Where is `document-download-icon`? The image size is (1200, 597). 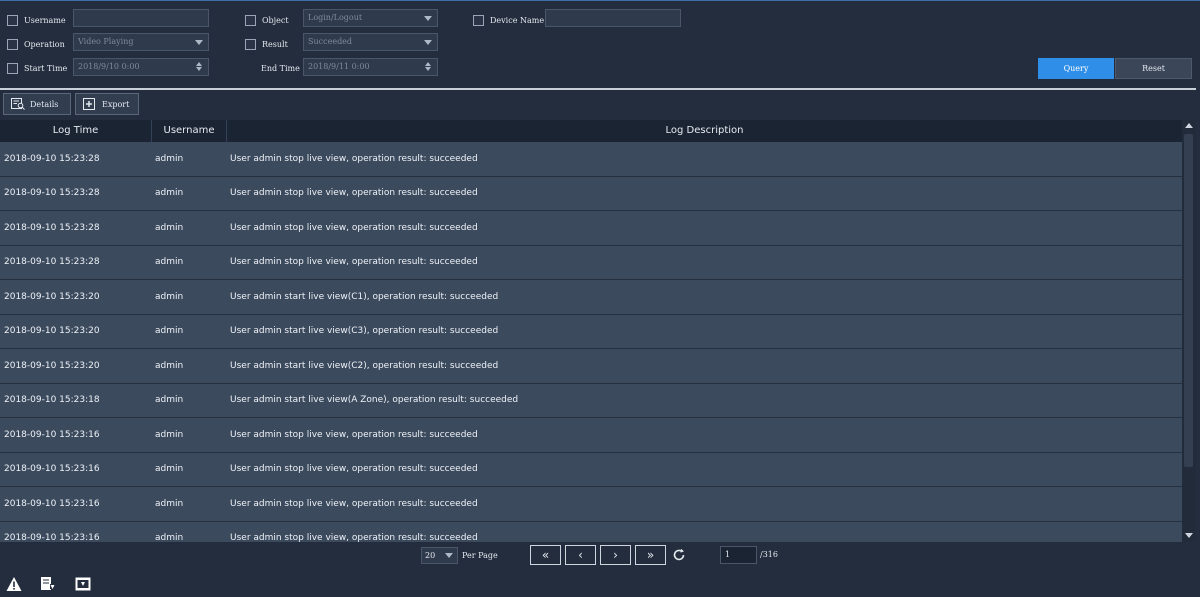 document-download-icon is located at coordinates (48, 584).